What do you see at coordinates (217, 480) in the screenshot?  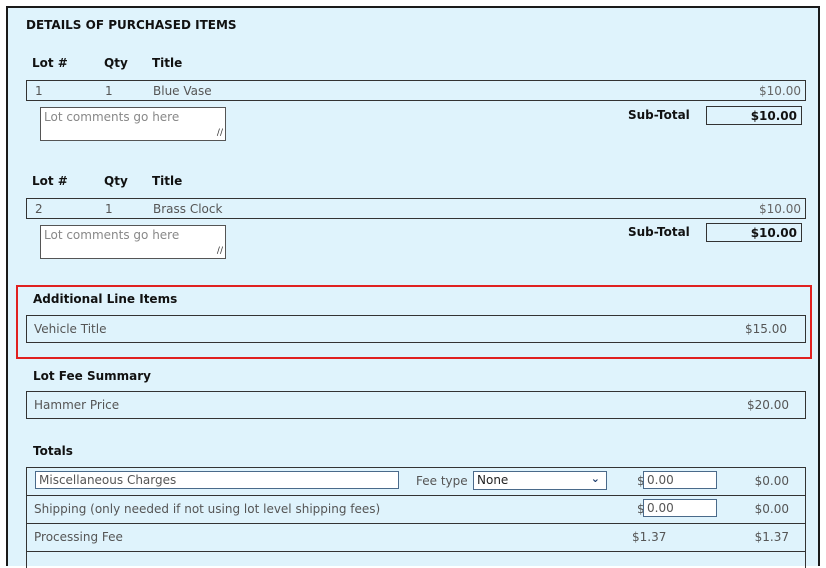 I see `misc-charges-input: Miscellaneous Charges` at bounding box center [217, 480].